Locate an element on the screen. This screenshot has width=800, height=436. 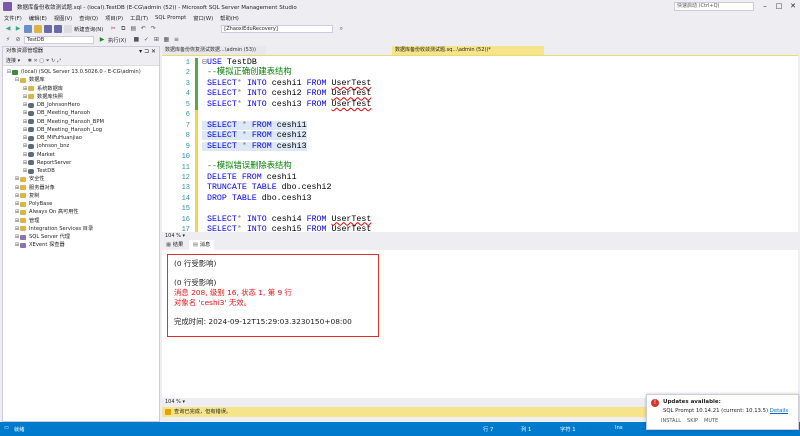
tree-node: ⊞ DB_Meeting_Hansoh is located at coordinates (81, 113).